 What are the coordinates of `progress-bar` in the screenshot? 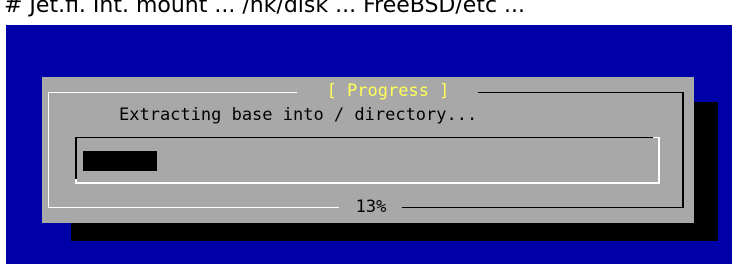 It's located at (367, 160).